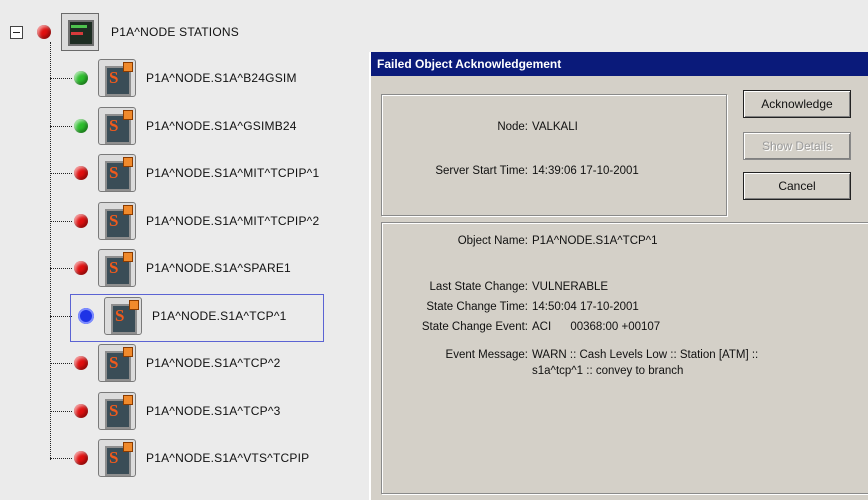 The width and height of the screenshot is (868, 500). I want to click on state-time-label: State Change Time:, so click(477, 307).